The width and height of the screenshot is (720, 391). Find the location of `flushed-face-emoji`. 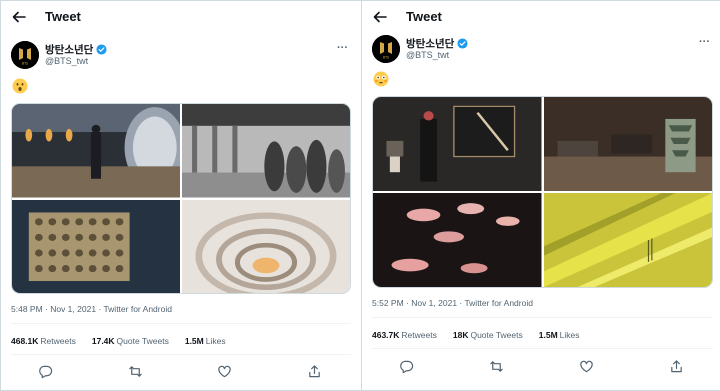

flushed-face-emoji is located at coordinates (381, 79).